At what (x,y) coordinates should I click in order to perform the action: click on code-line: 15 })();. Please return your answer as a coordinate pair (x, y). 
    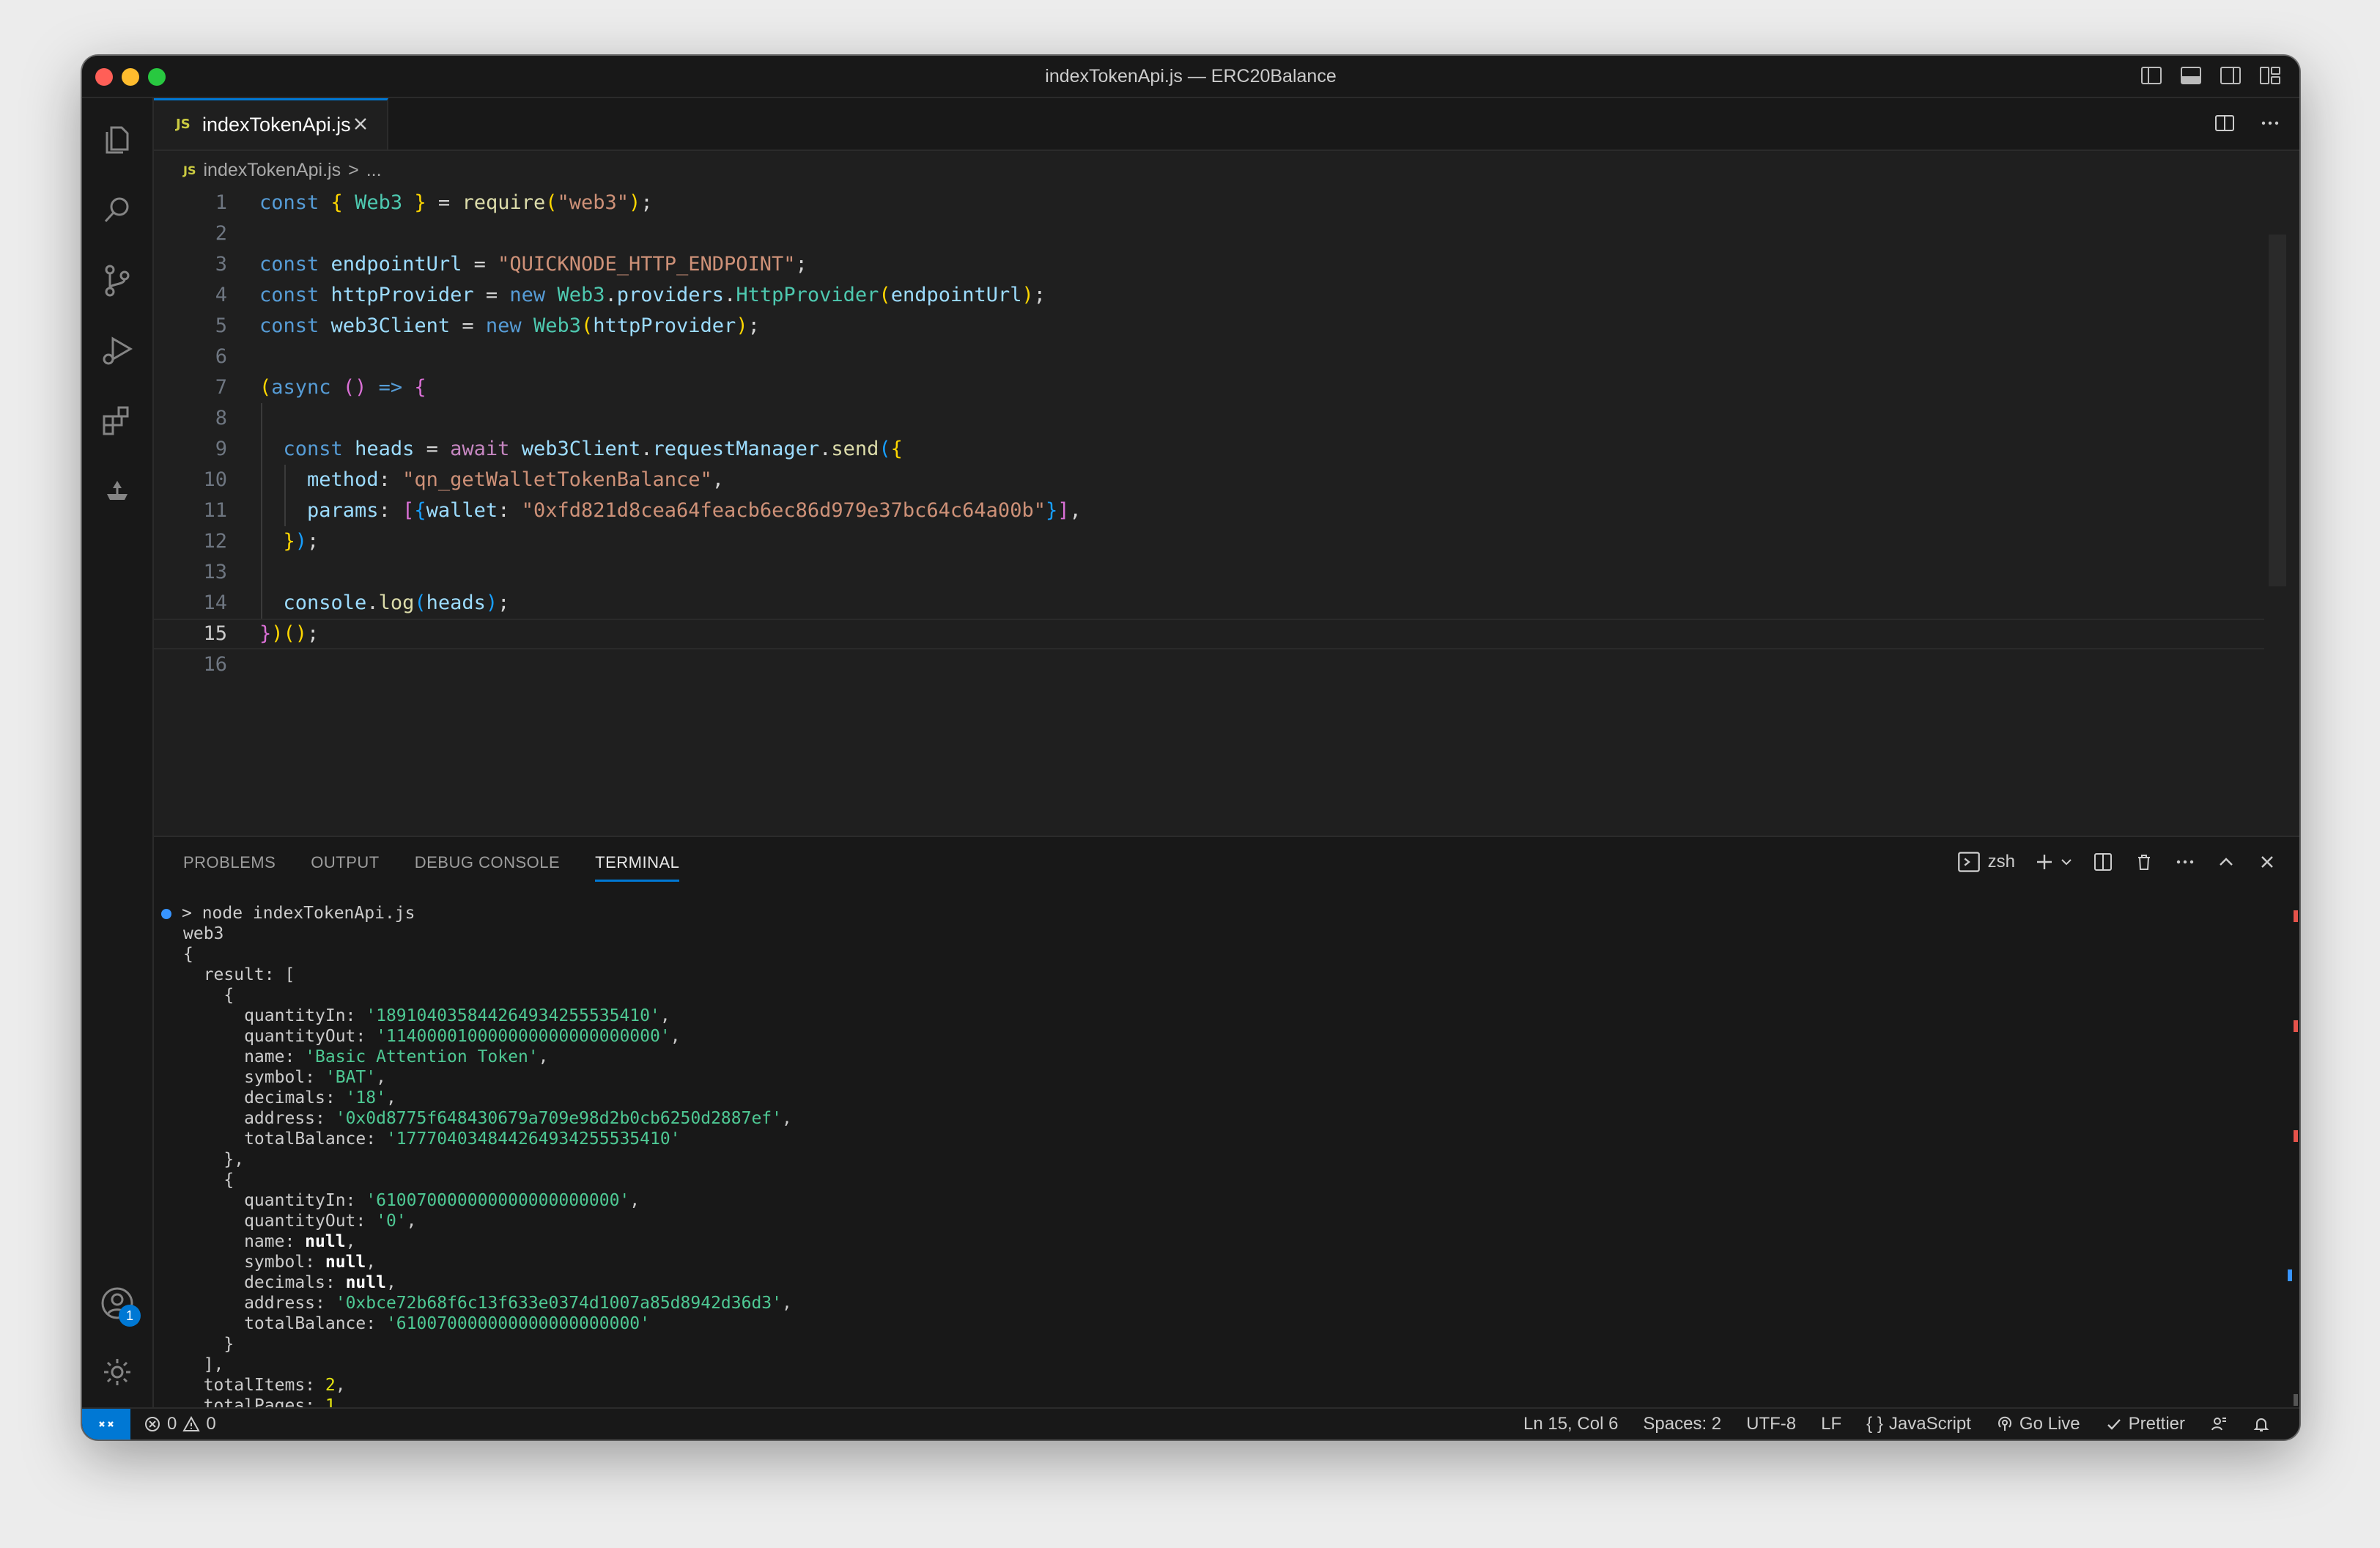
    Looking at the image, I should click on (1209, 634).